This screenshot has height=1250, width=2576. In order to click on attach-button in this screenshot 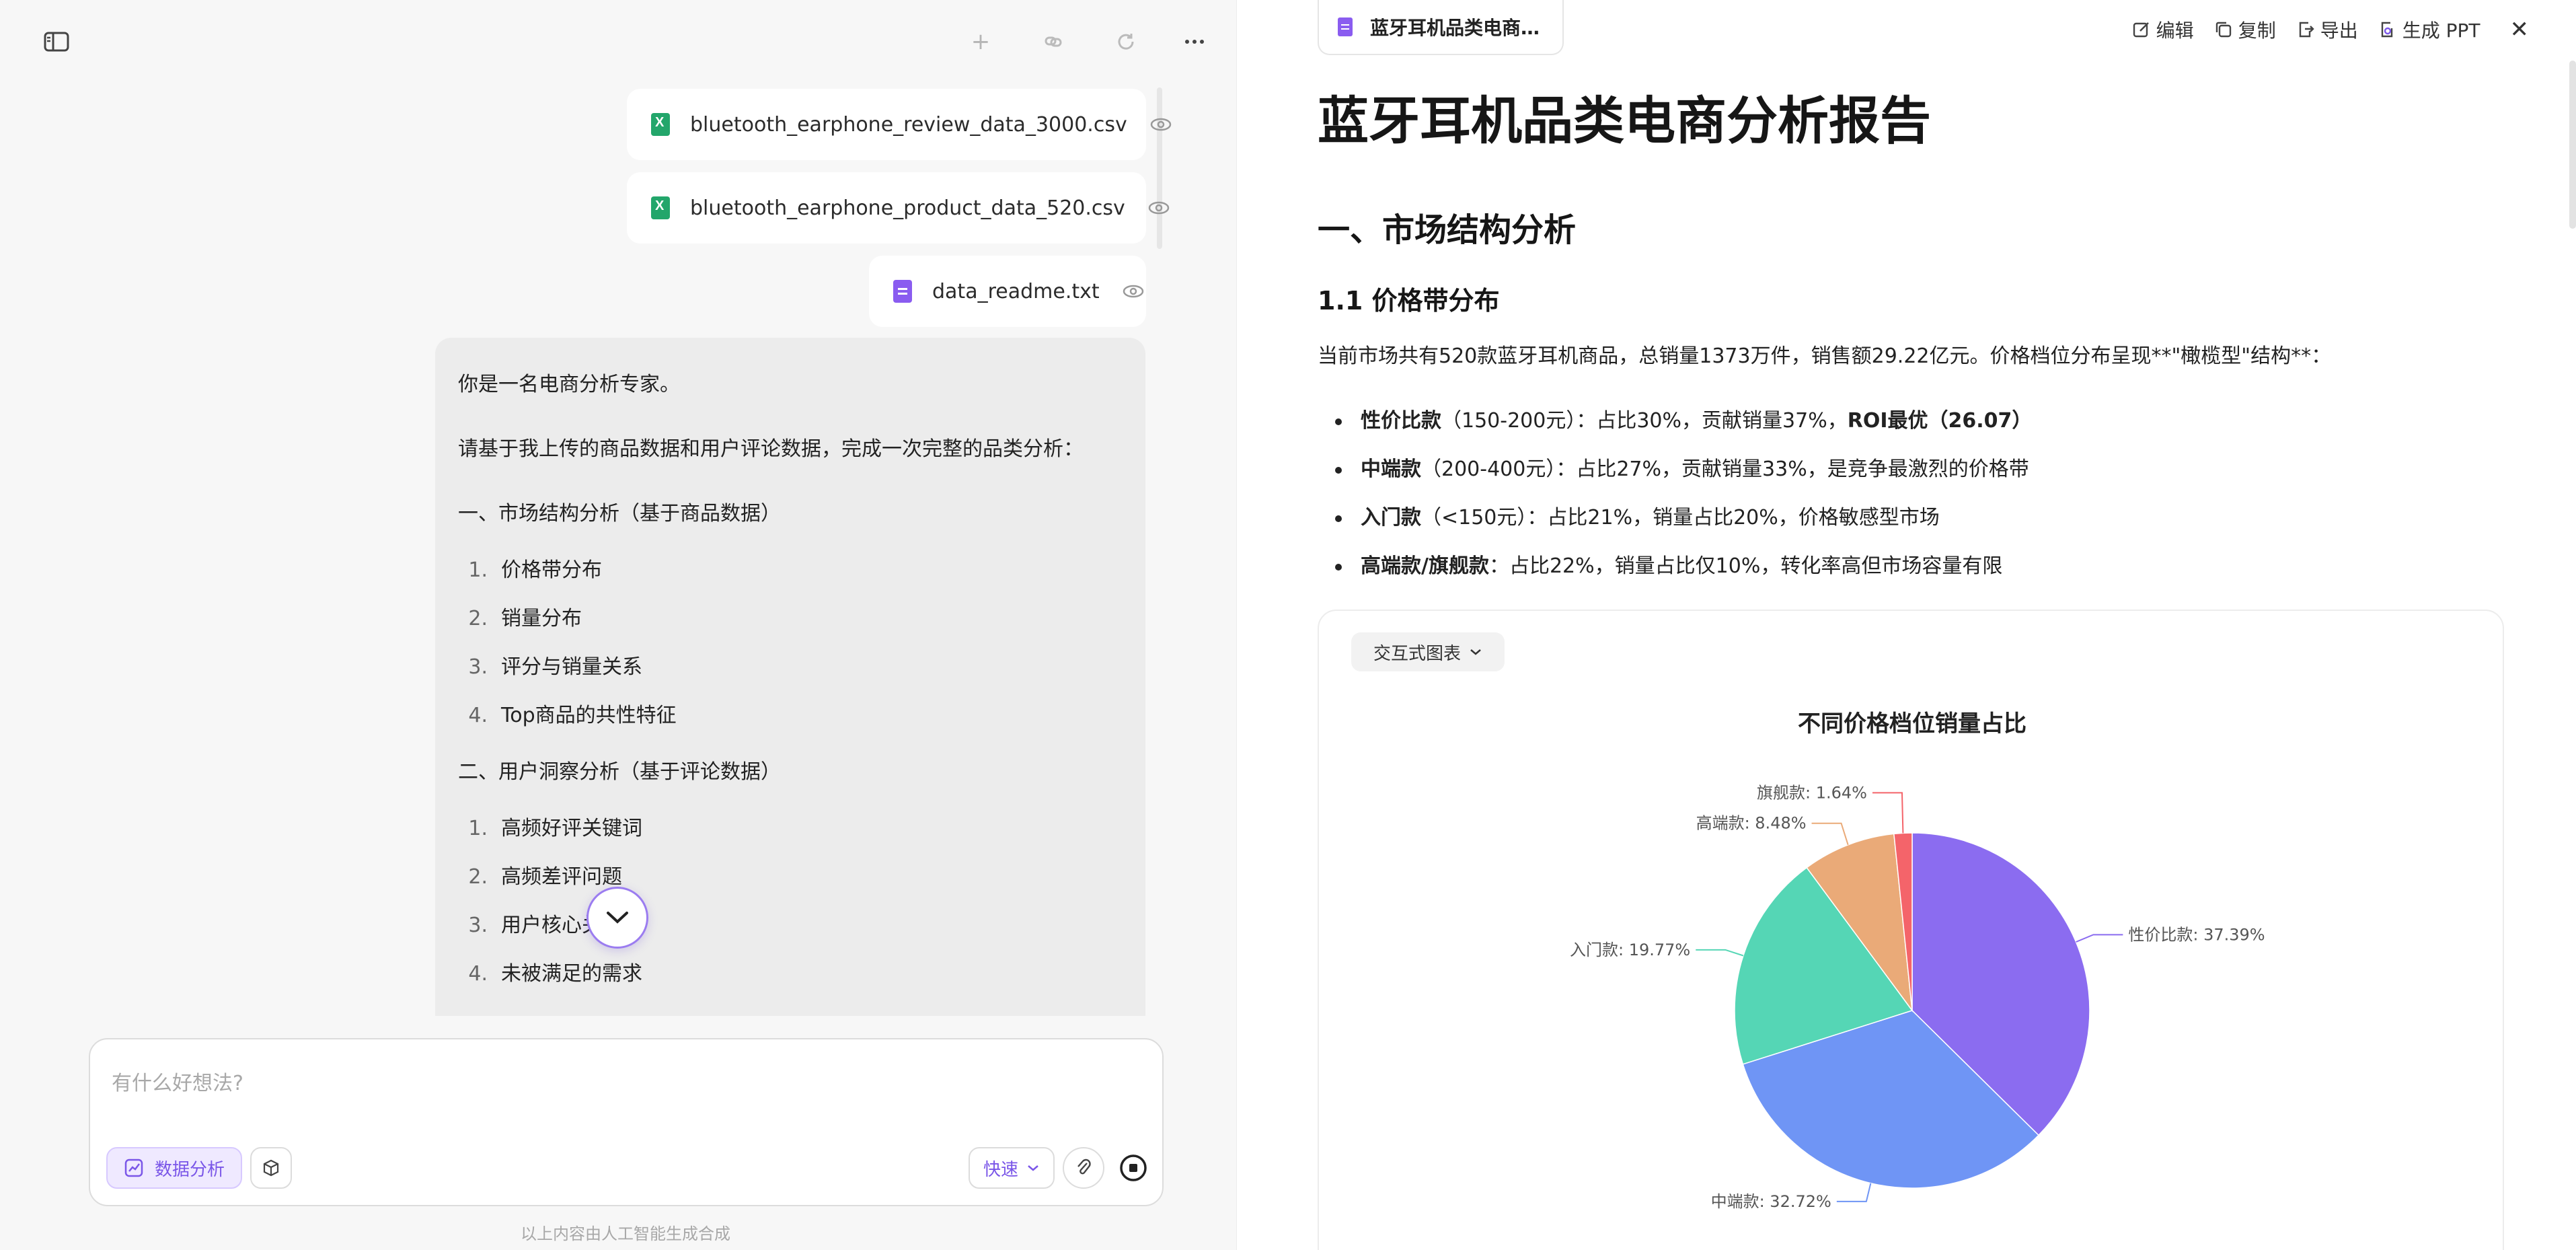, I will do `click(1083, 1168)`.